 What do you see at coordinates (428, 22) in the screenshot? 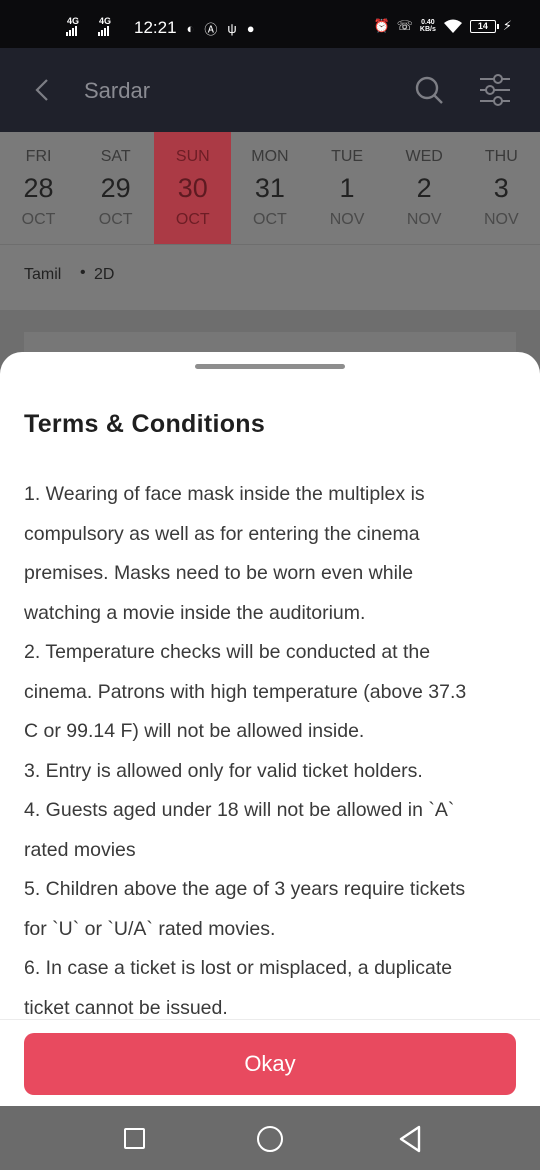
I see `speed-value: 0.40` at bounding box center [428, 22].